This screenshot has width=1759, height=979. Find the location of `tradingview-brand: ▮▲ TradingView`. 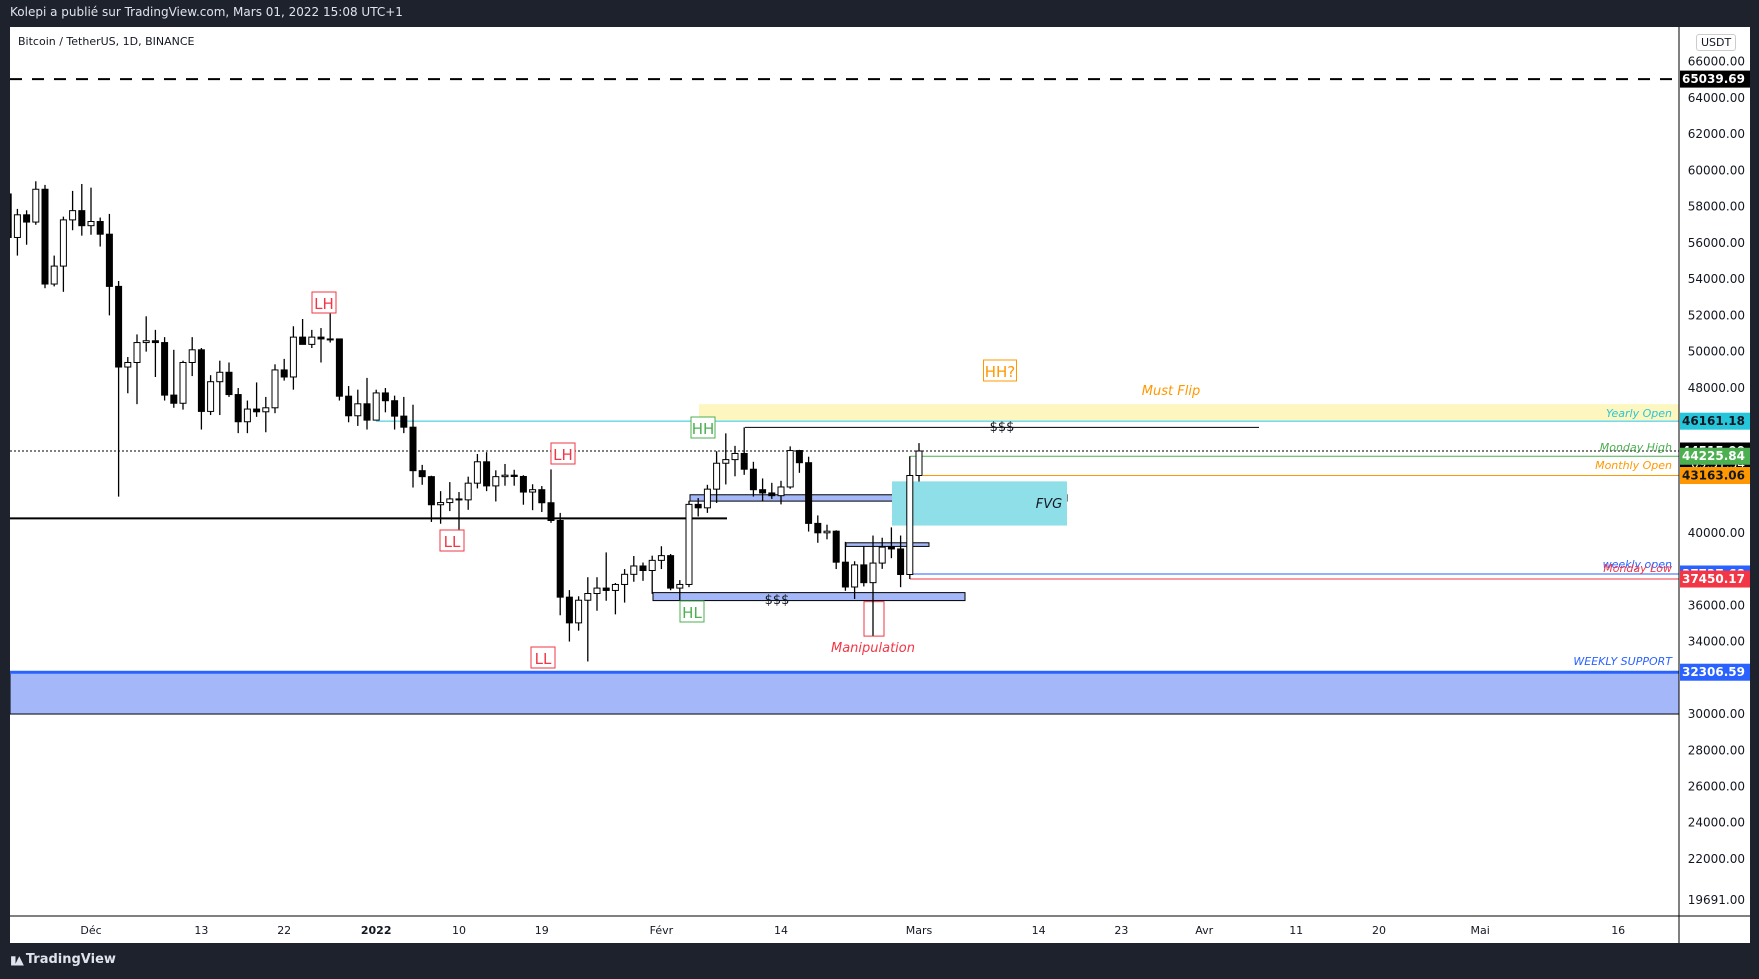

tradingview-brand: ▮▲ TradingView is located at coordinates (63, 959).